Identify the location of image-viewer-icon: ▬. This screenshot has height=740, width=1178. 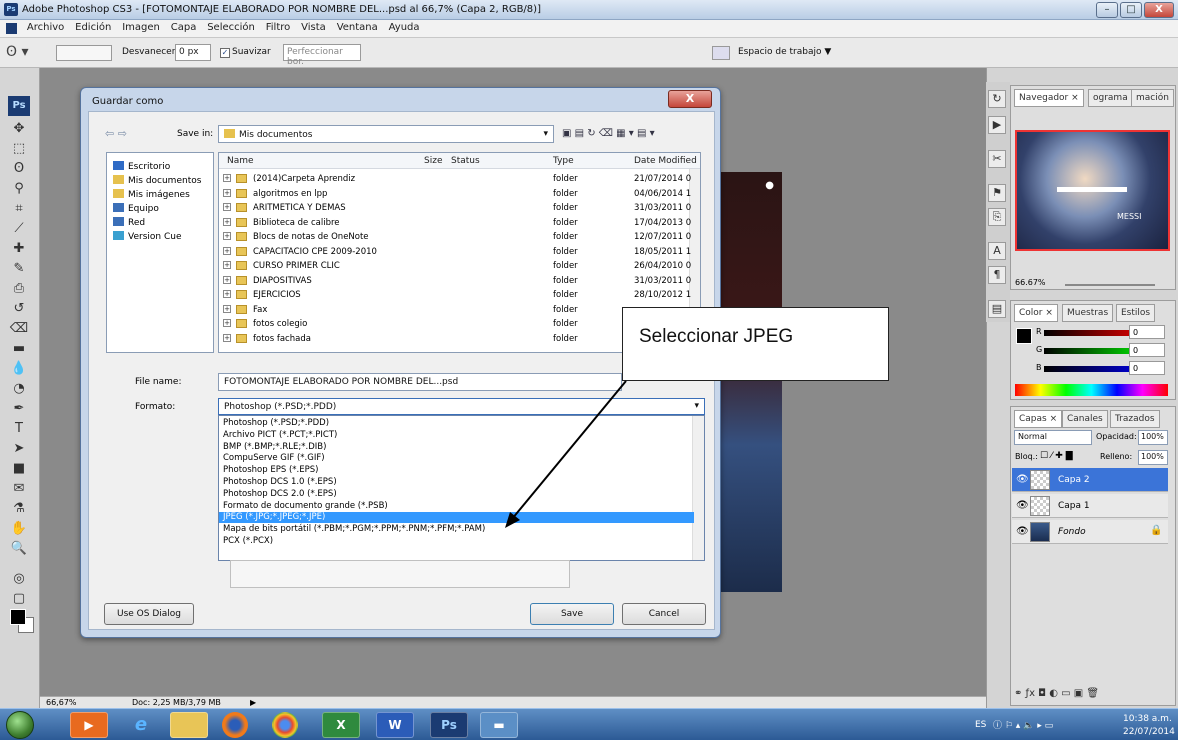
(499, 725).